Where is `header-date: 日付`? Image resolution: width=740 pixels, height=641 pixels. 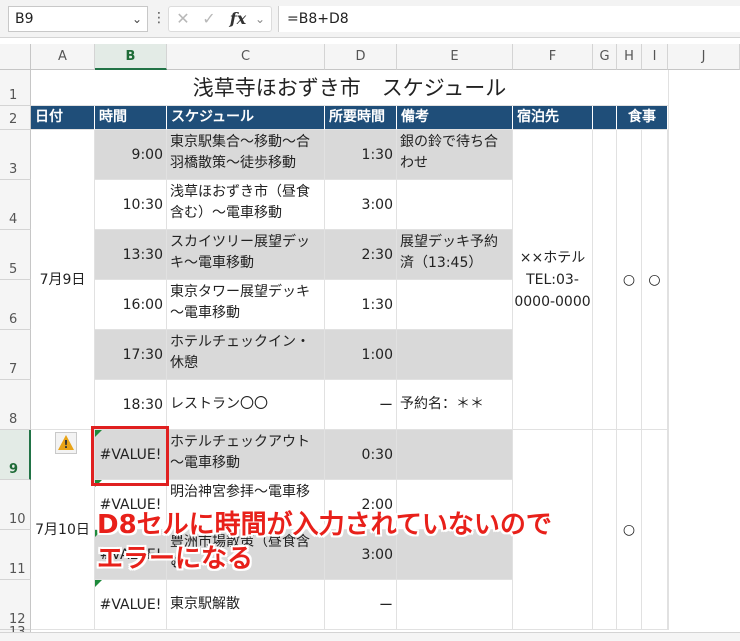 header-date: 日付 is located at coordinates (63, 118).